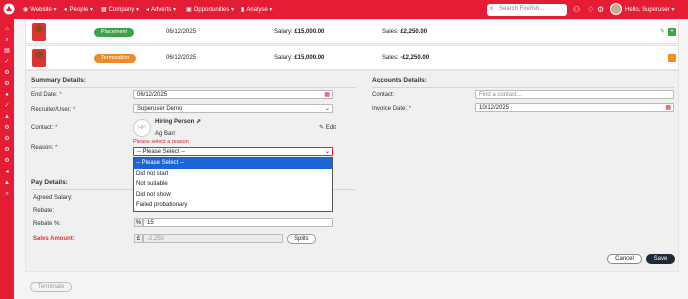 This screenshot has height=299, width=688. What do you see at coordinates (9, 9) in the screenshot?
I see `firefish-logo-icon` at bounding box center [9, 9].